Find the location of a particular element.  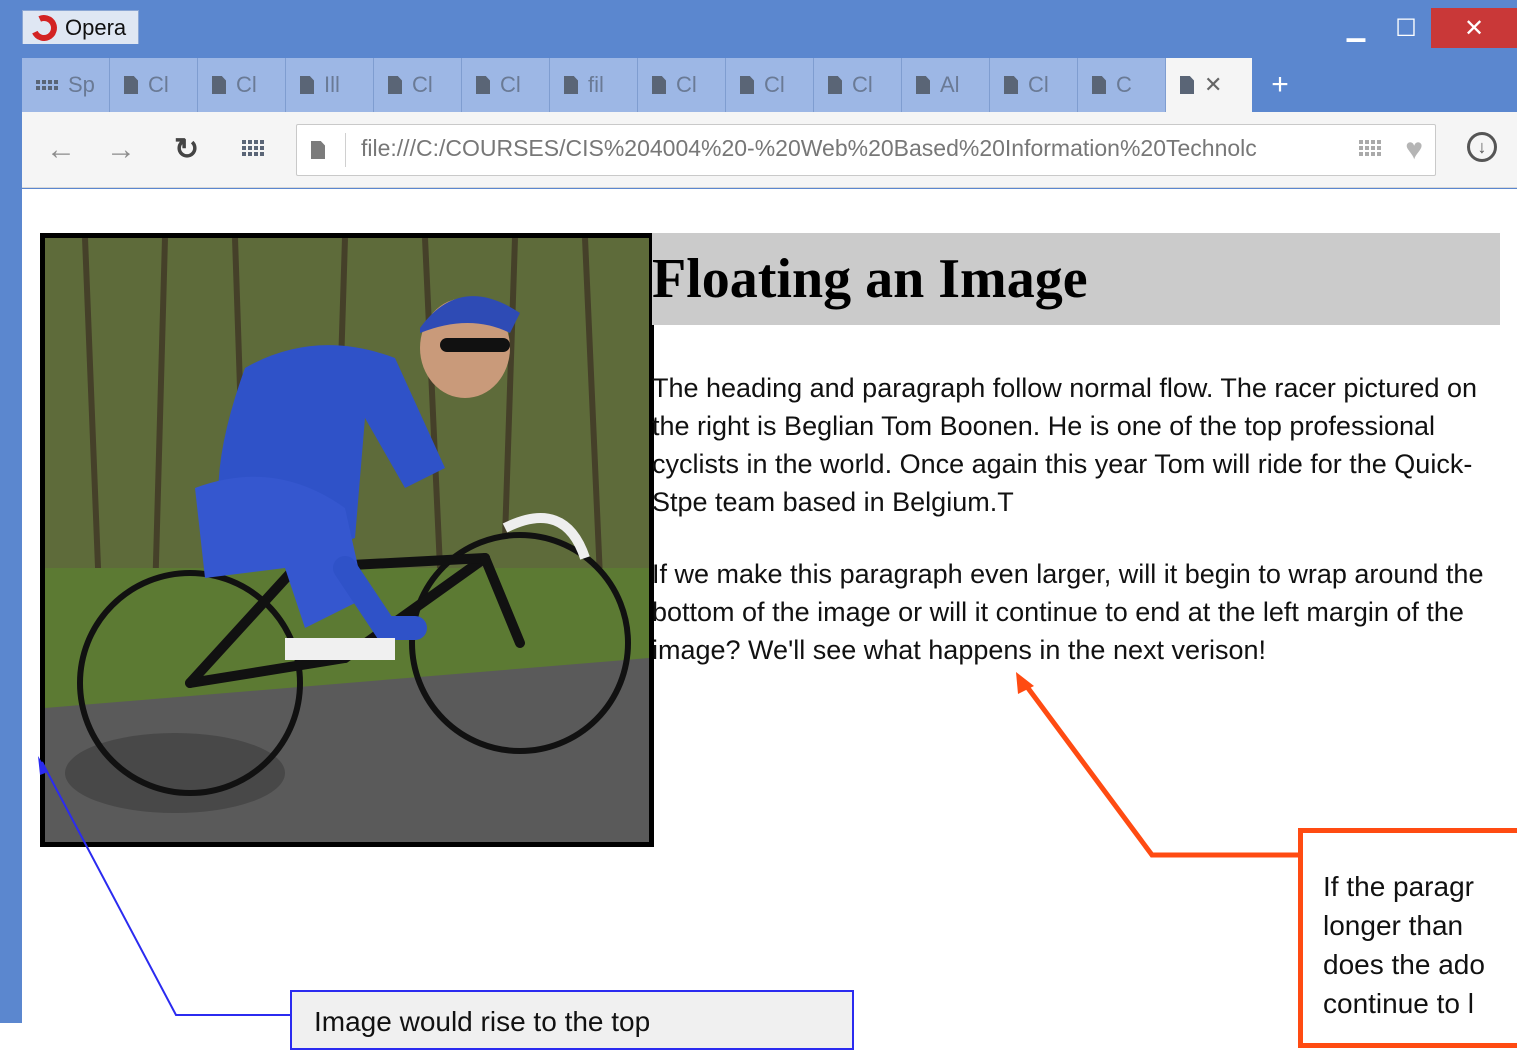

bookmark-heart-icon: ♥ is located at coordinates (1414, 150).